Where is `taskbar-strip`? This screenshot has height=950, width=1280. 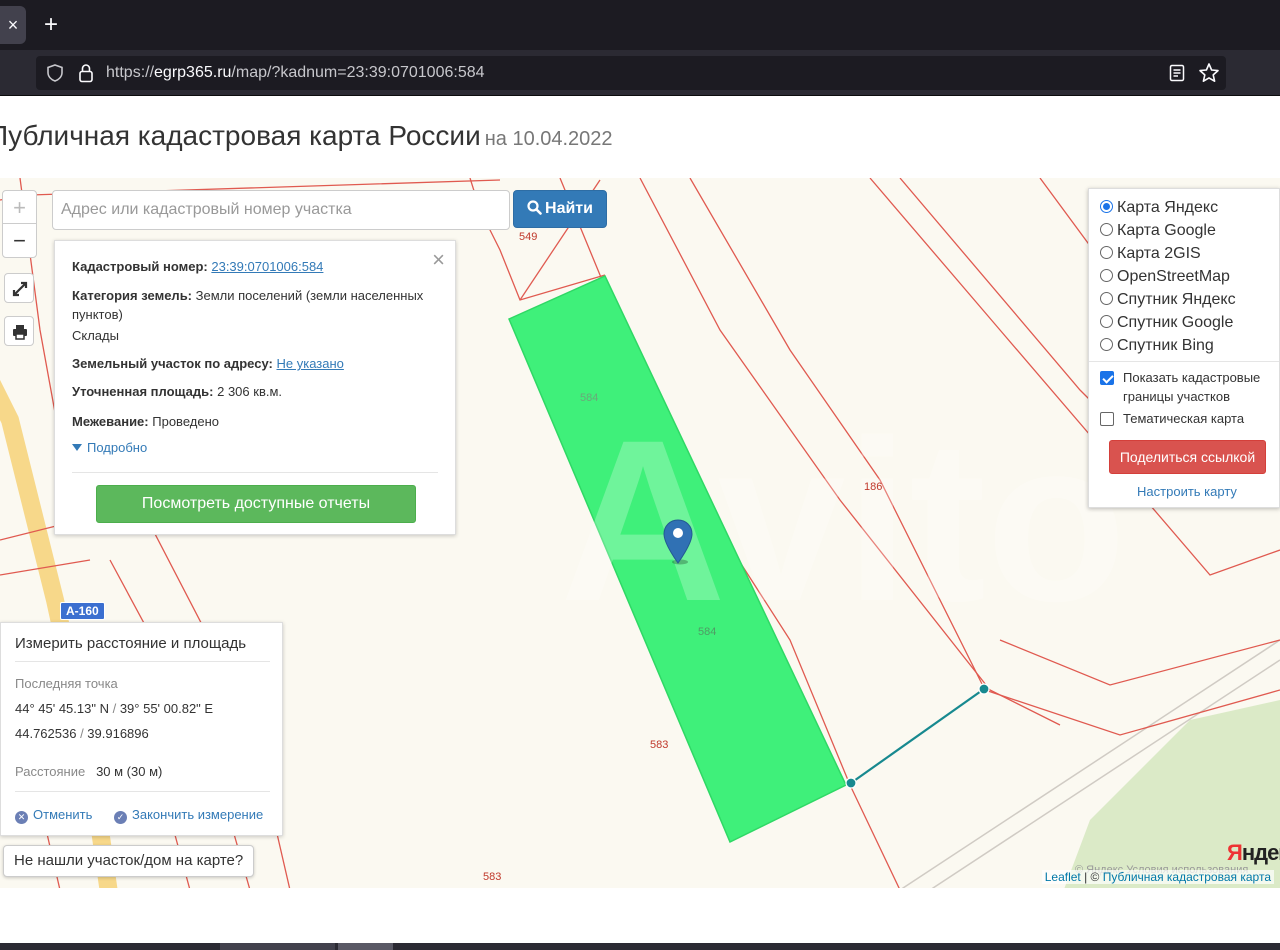
taskbar-strip is located at coordinates (640, 946).